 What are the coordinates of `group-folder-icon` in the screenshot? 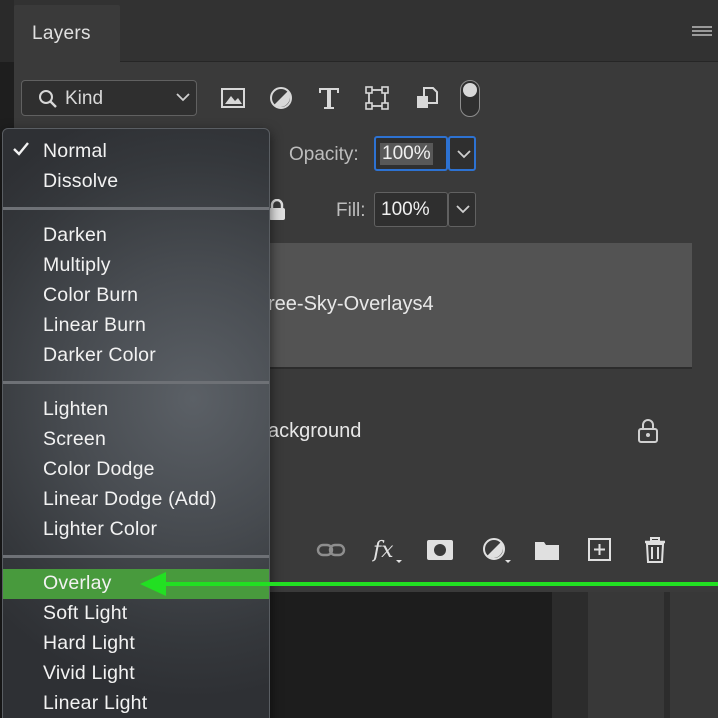 It's located at (547, 550).